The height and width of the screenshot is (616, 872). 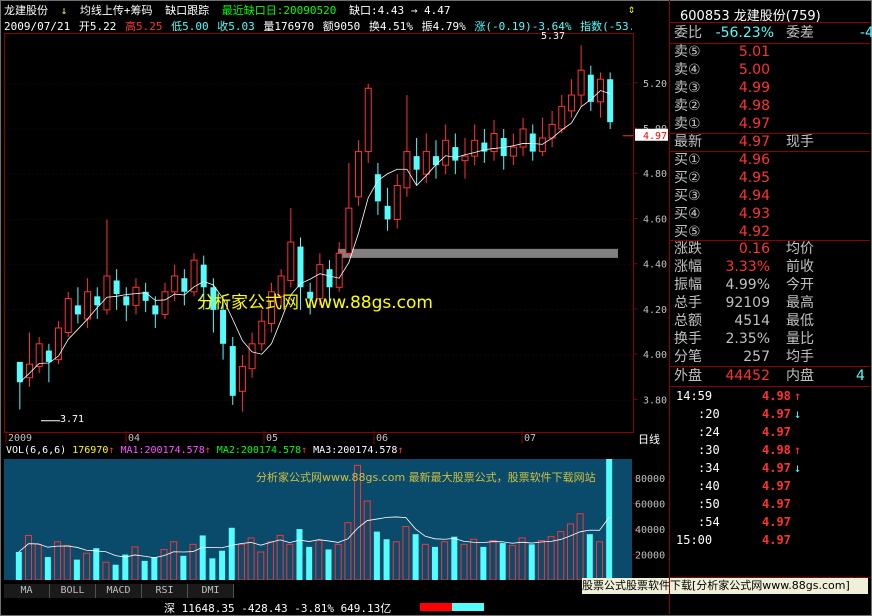 I want to click on sell-level-3-label: 卖③, so click(x=687, y=88).